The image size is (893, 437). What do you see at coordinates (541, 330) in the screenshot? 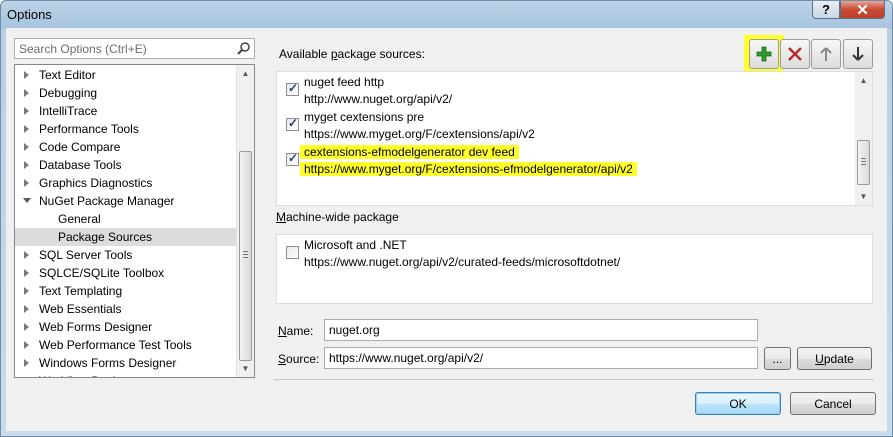
I see `name-field: nuget.org` at bounding box center [541, 330].